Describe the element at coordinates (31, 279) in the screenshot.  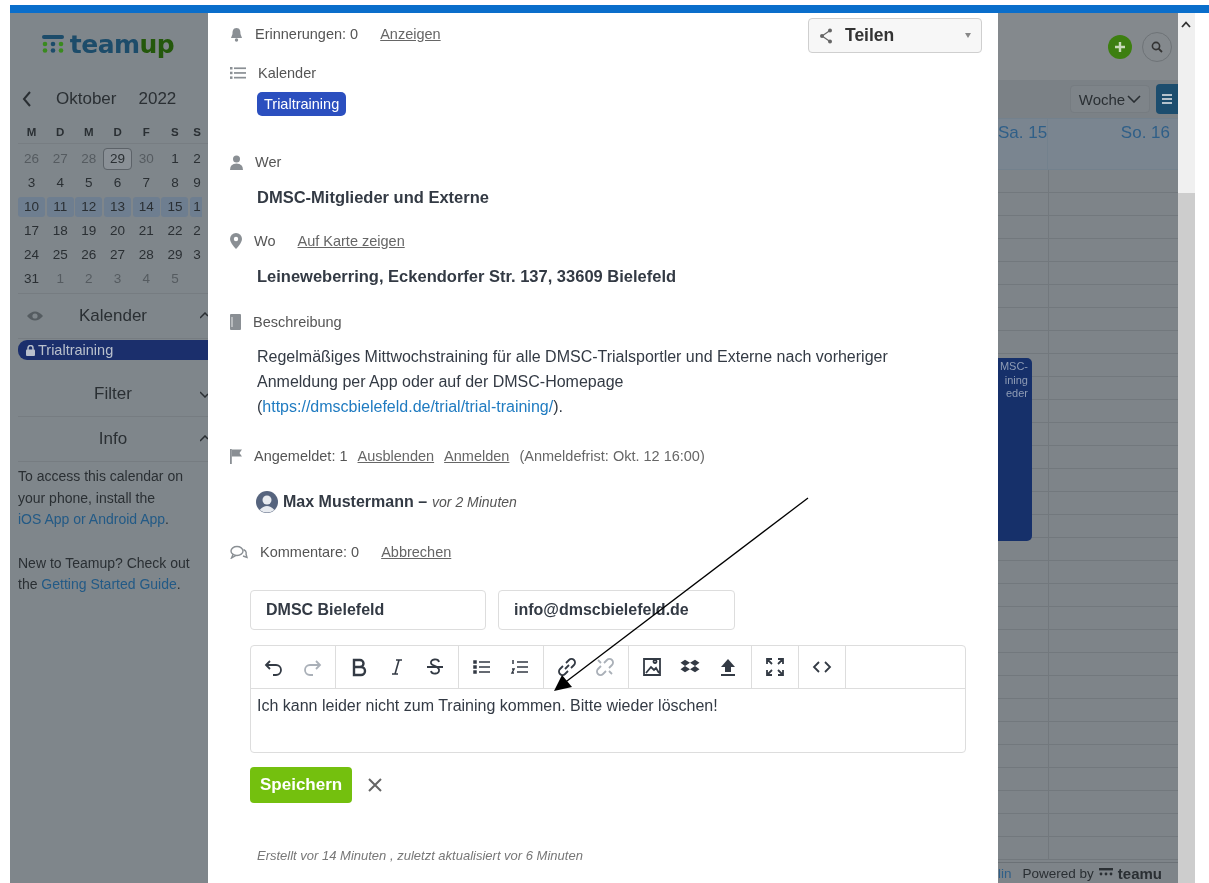
I see `calendar-day: 31` at that location.